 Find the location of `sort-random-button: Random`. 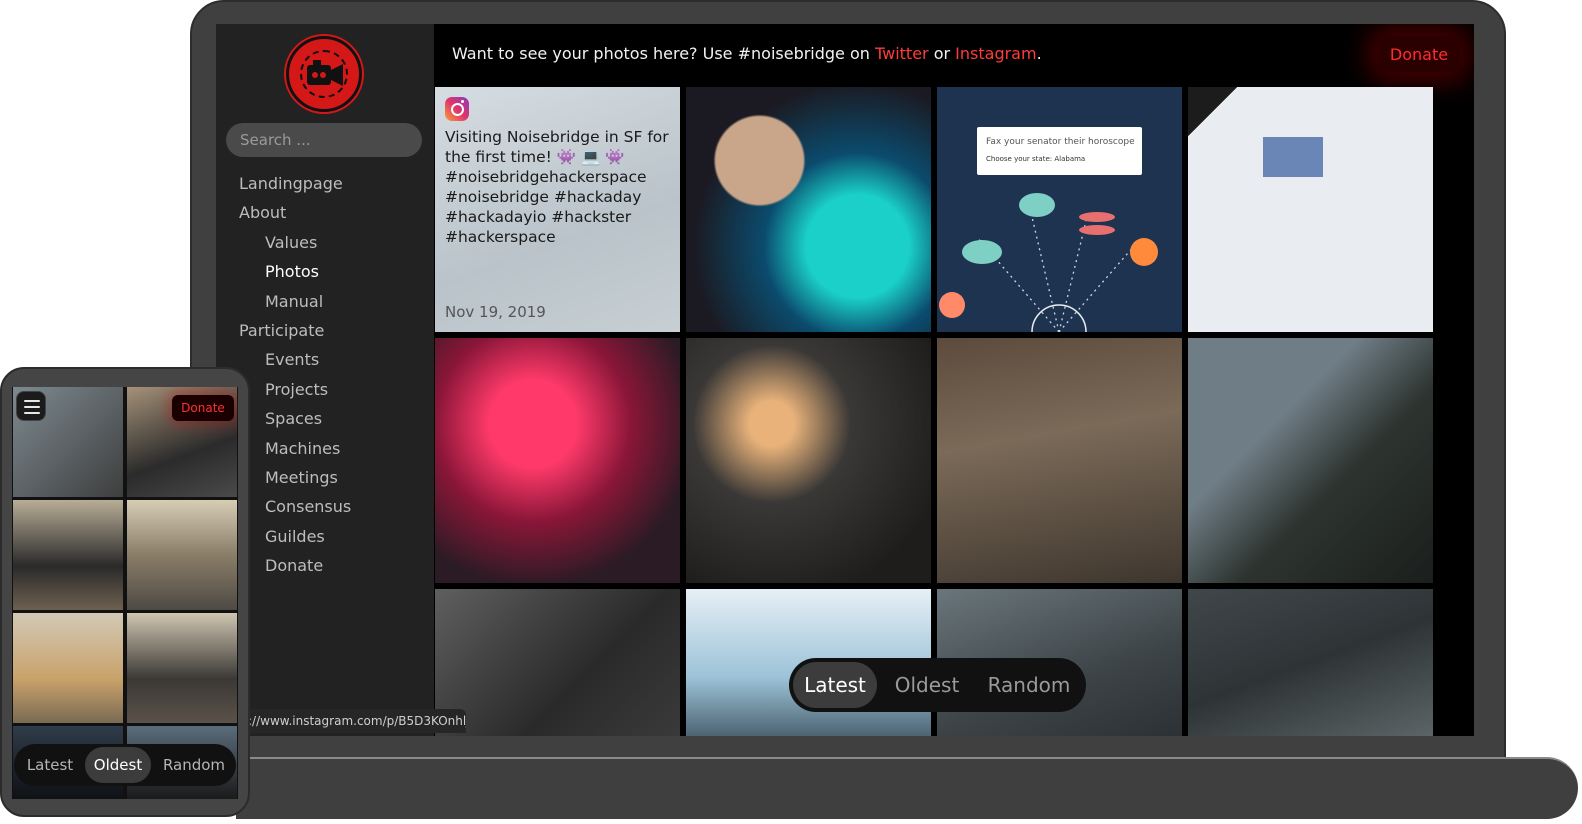

sort-random-button: Random is located at coordinates (1029, 685).